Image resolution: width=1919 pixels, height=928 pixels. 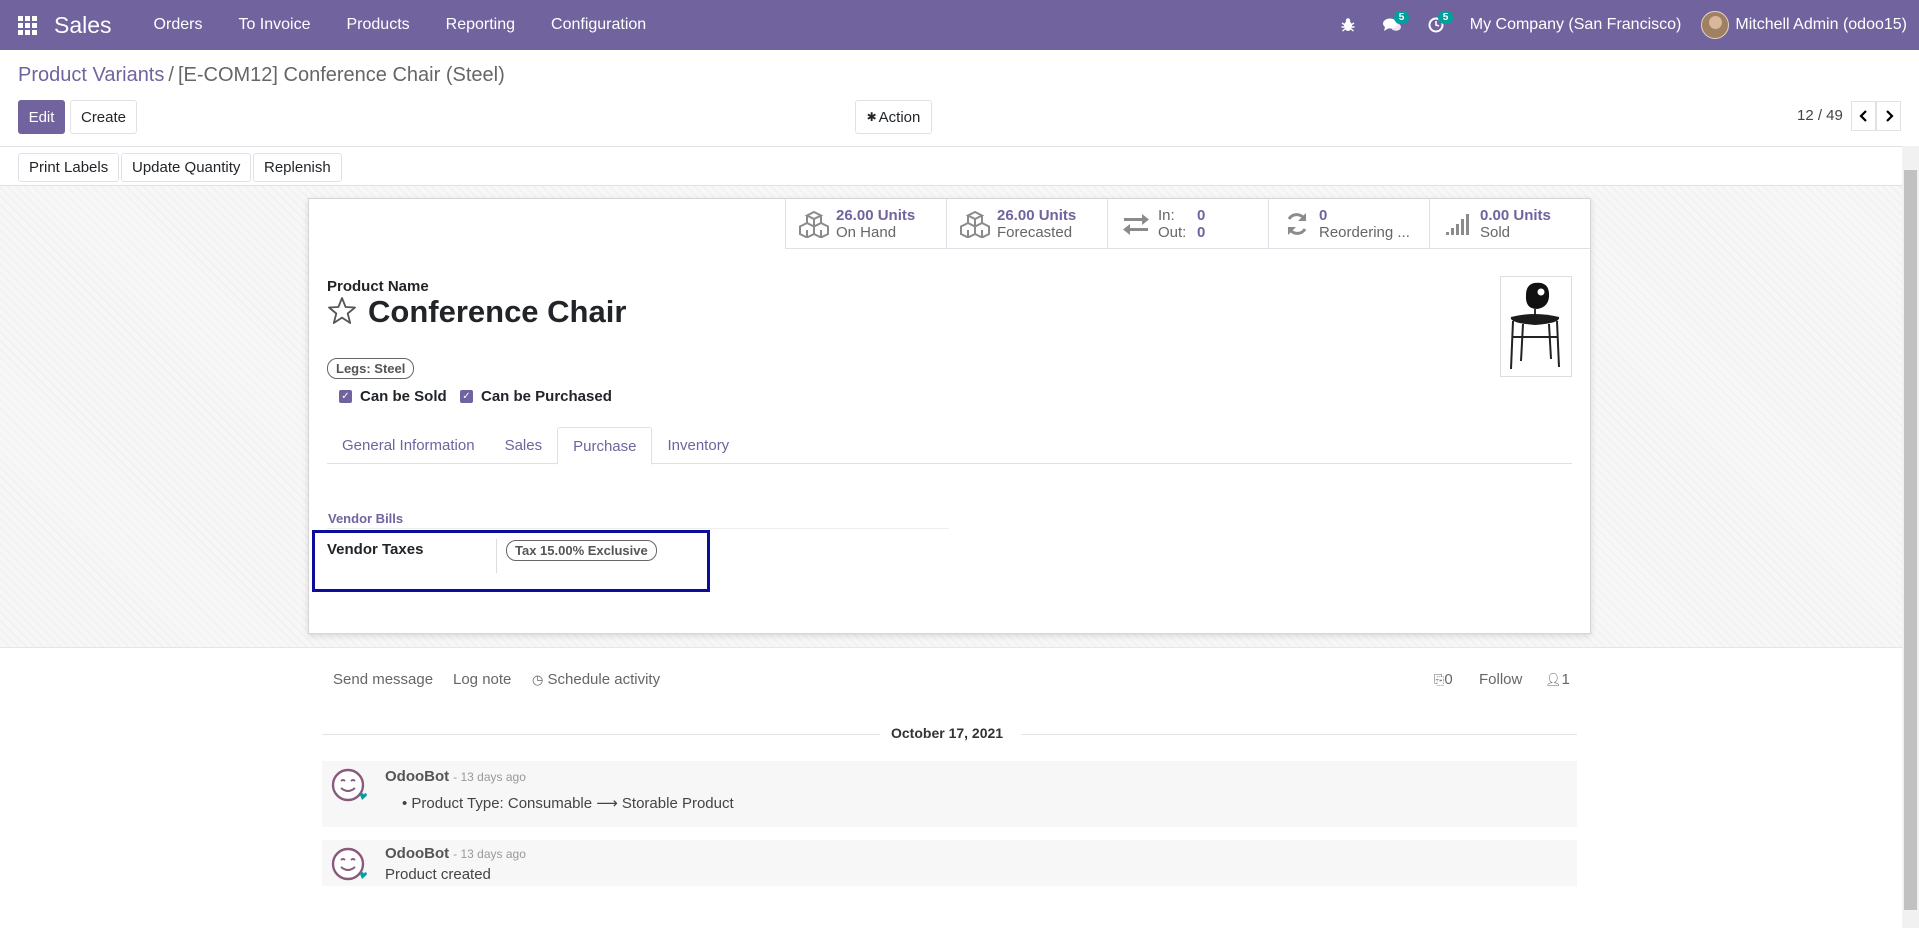 What do you see at coordinates (342, 311) in the screenshot?
I see `favorite-star-icon` at bounding box center [342, 311].